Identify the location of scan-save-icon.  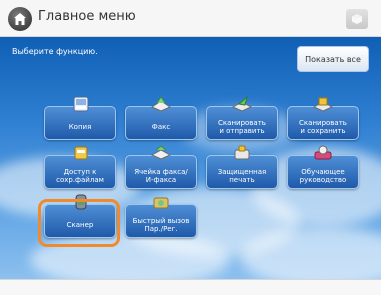
(323, 104).